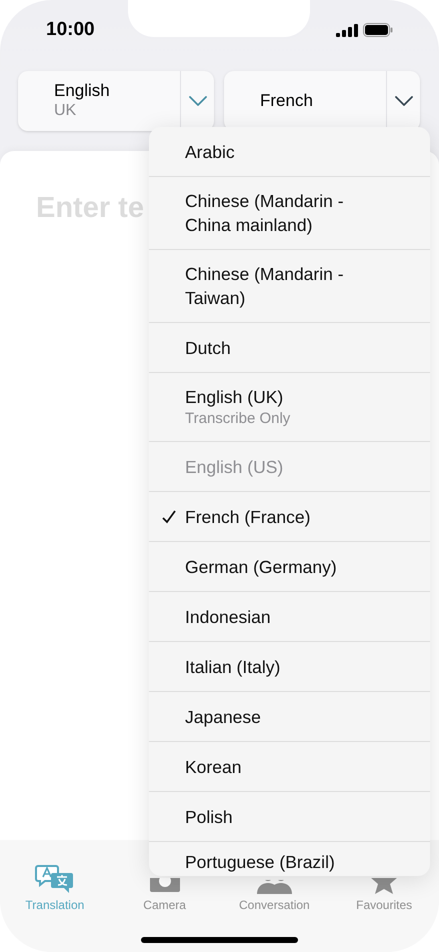  I want to click on translate-icon, so click(54, 879).